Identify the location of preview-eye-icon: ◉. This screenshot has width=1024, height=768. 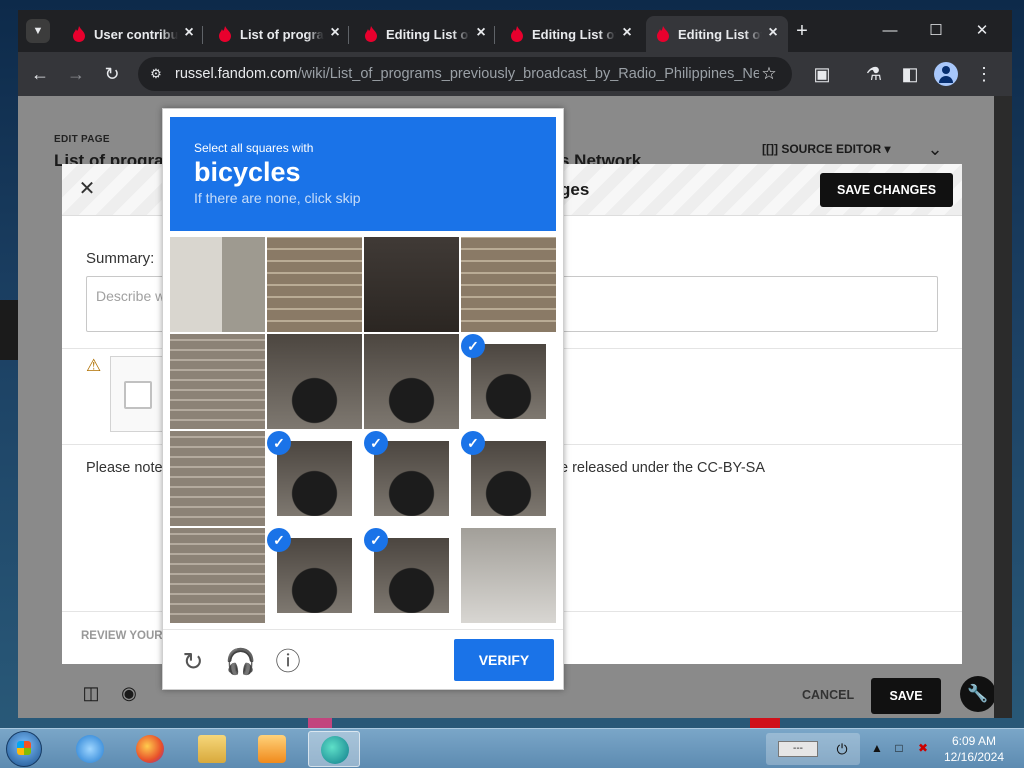
(129, 693).